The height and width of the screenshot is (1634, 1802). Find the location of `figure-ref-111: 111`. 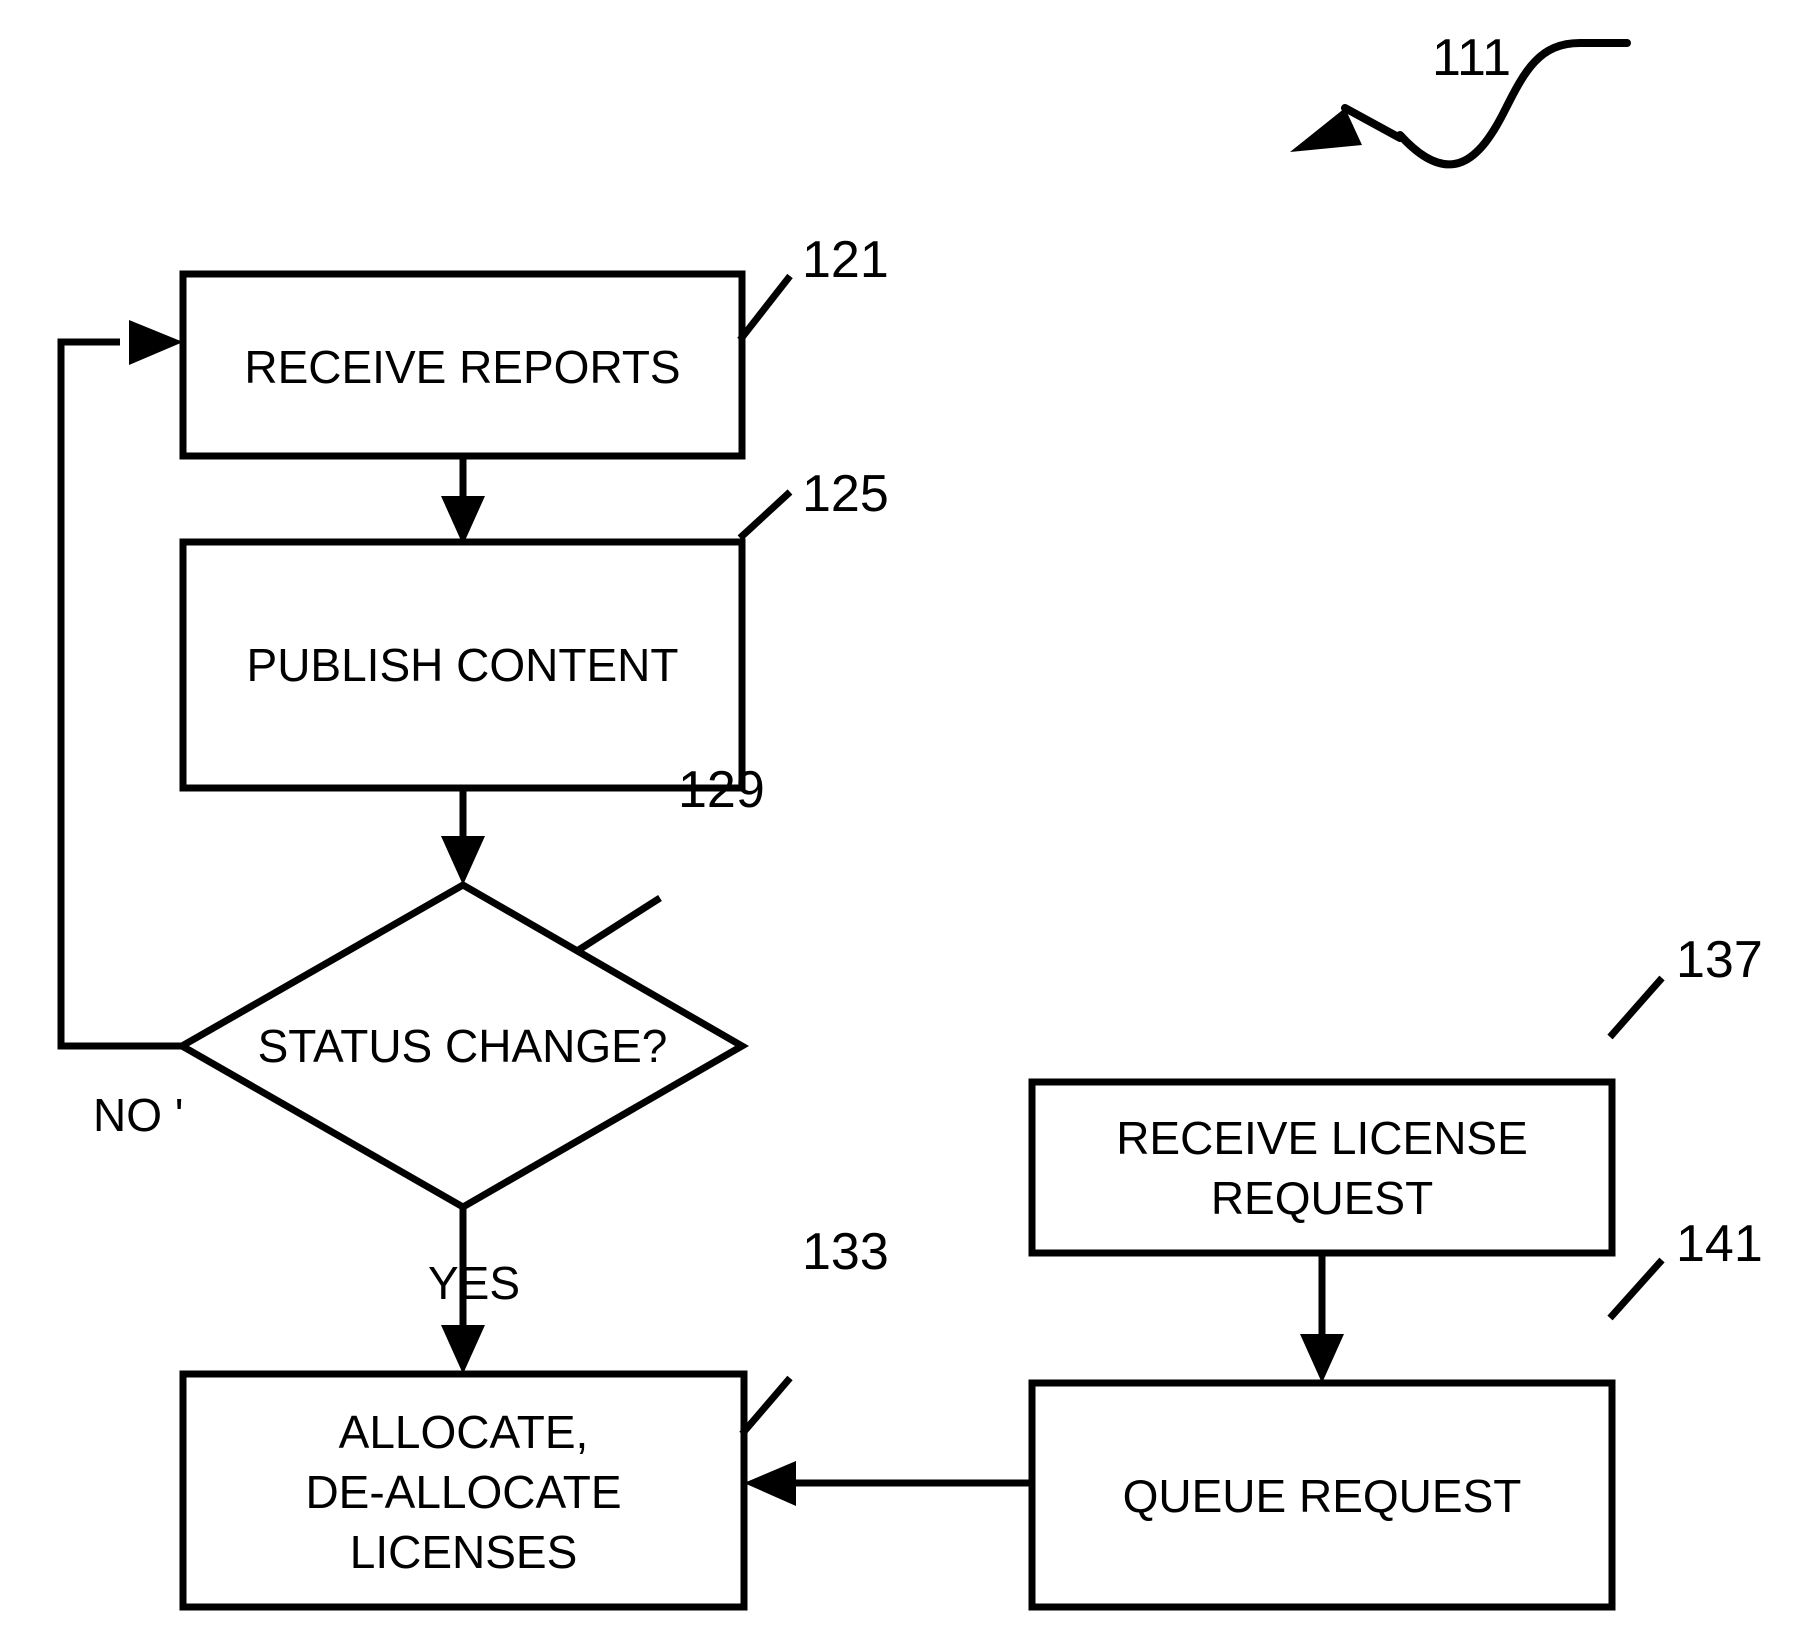

figure-ref-111: 111 is located at coordinates (1472, 58).